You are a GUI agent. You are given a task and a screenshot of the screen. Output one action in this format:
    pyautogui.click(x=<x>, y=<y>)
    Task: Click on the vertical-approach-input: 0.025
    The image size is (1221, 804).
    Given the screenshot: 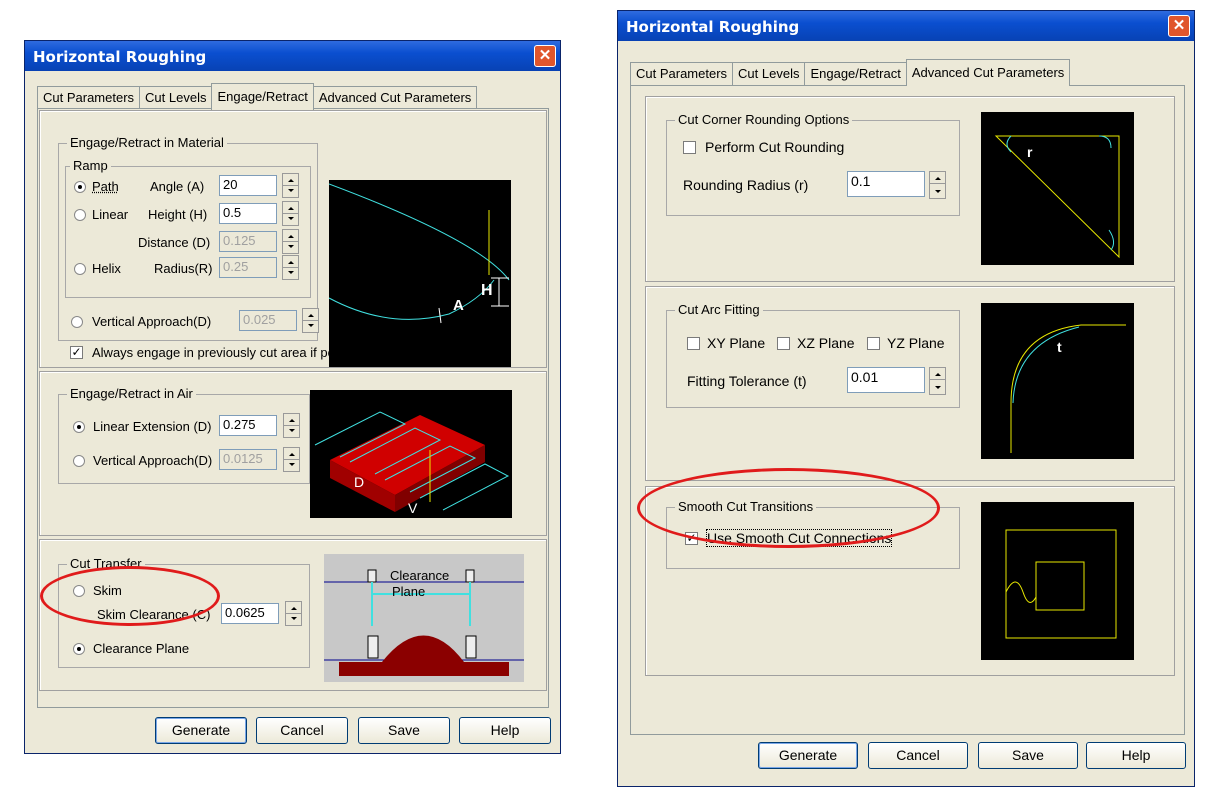 What is the action you would take?
    pyautogui.click(x=268, y=320)
    